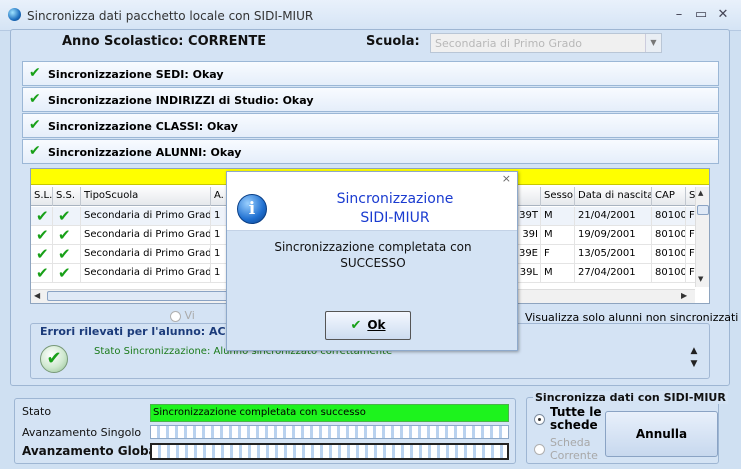 The image size is (741, 469). What do you see at coordinates (613, 273) in the screenshot?
I see `cell-data: 27/04/2001` at bounding box center [613, 273].